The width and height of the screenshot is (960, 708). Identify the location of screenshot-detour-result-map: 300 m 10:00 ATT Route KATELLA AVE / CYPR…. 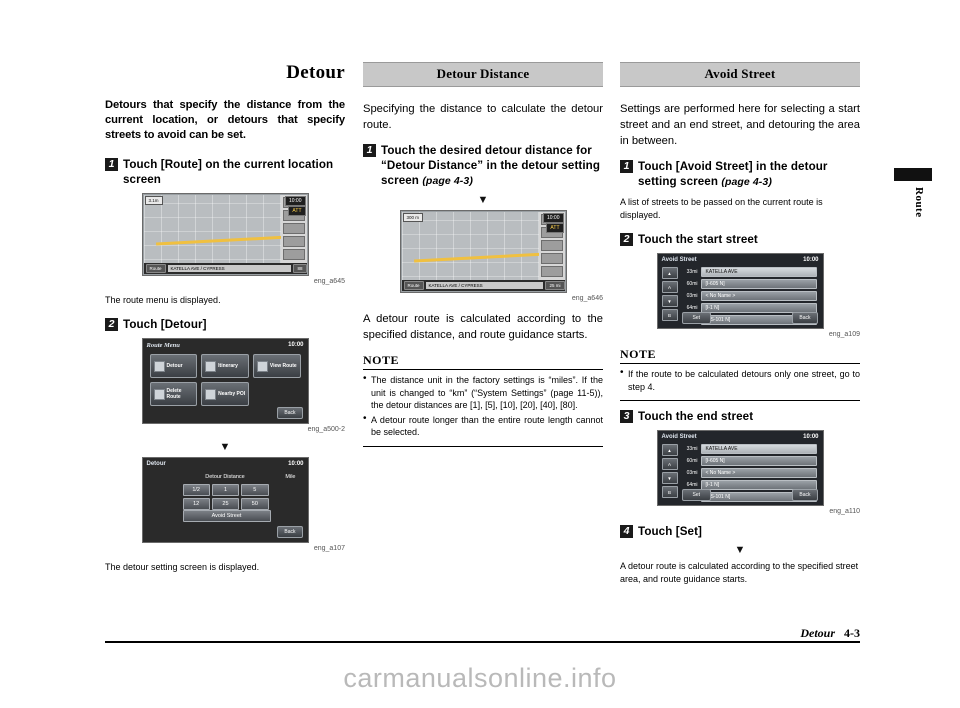
(483, 251).